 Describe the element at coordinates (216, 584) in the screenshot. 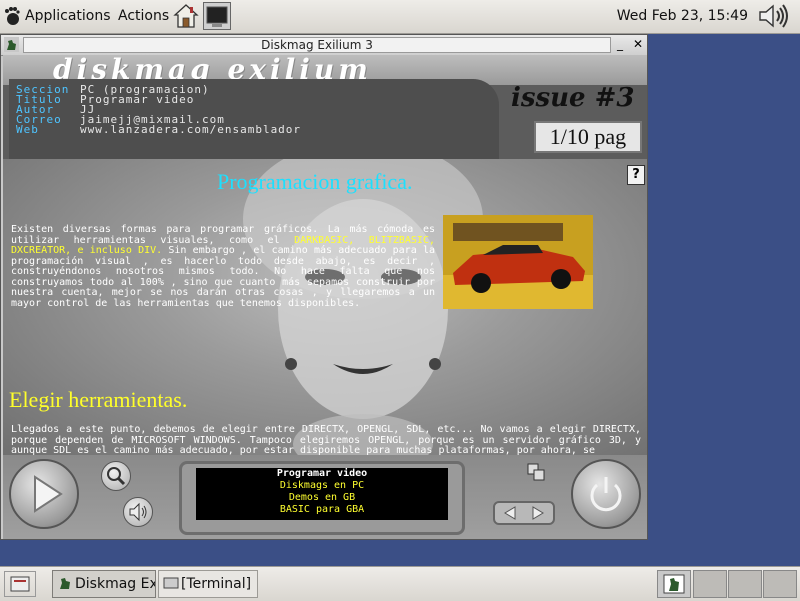

I see `taskbar-item-label: [Terminal]` at that location.